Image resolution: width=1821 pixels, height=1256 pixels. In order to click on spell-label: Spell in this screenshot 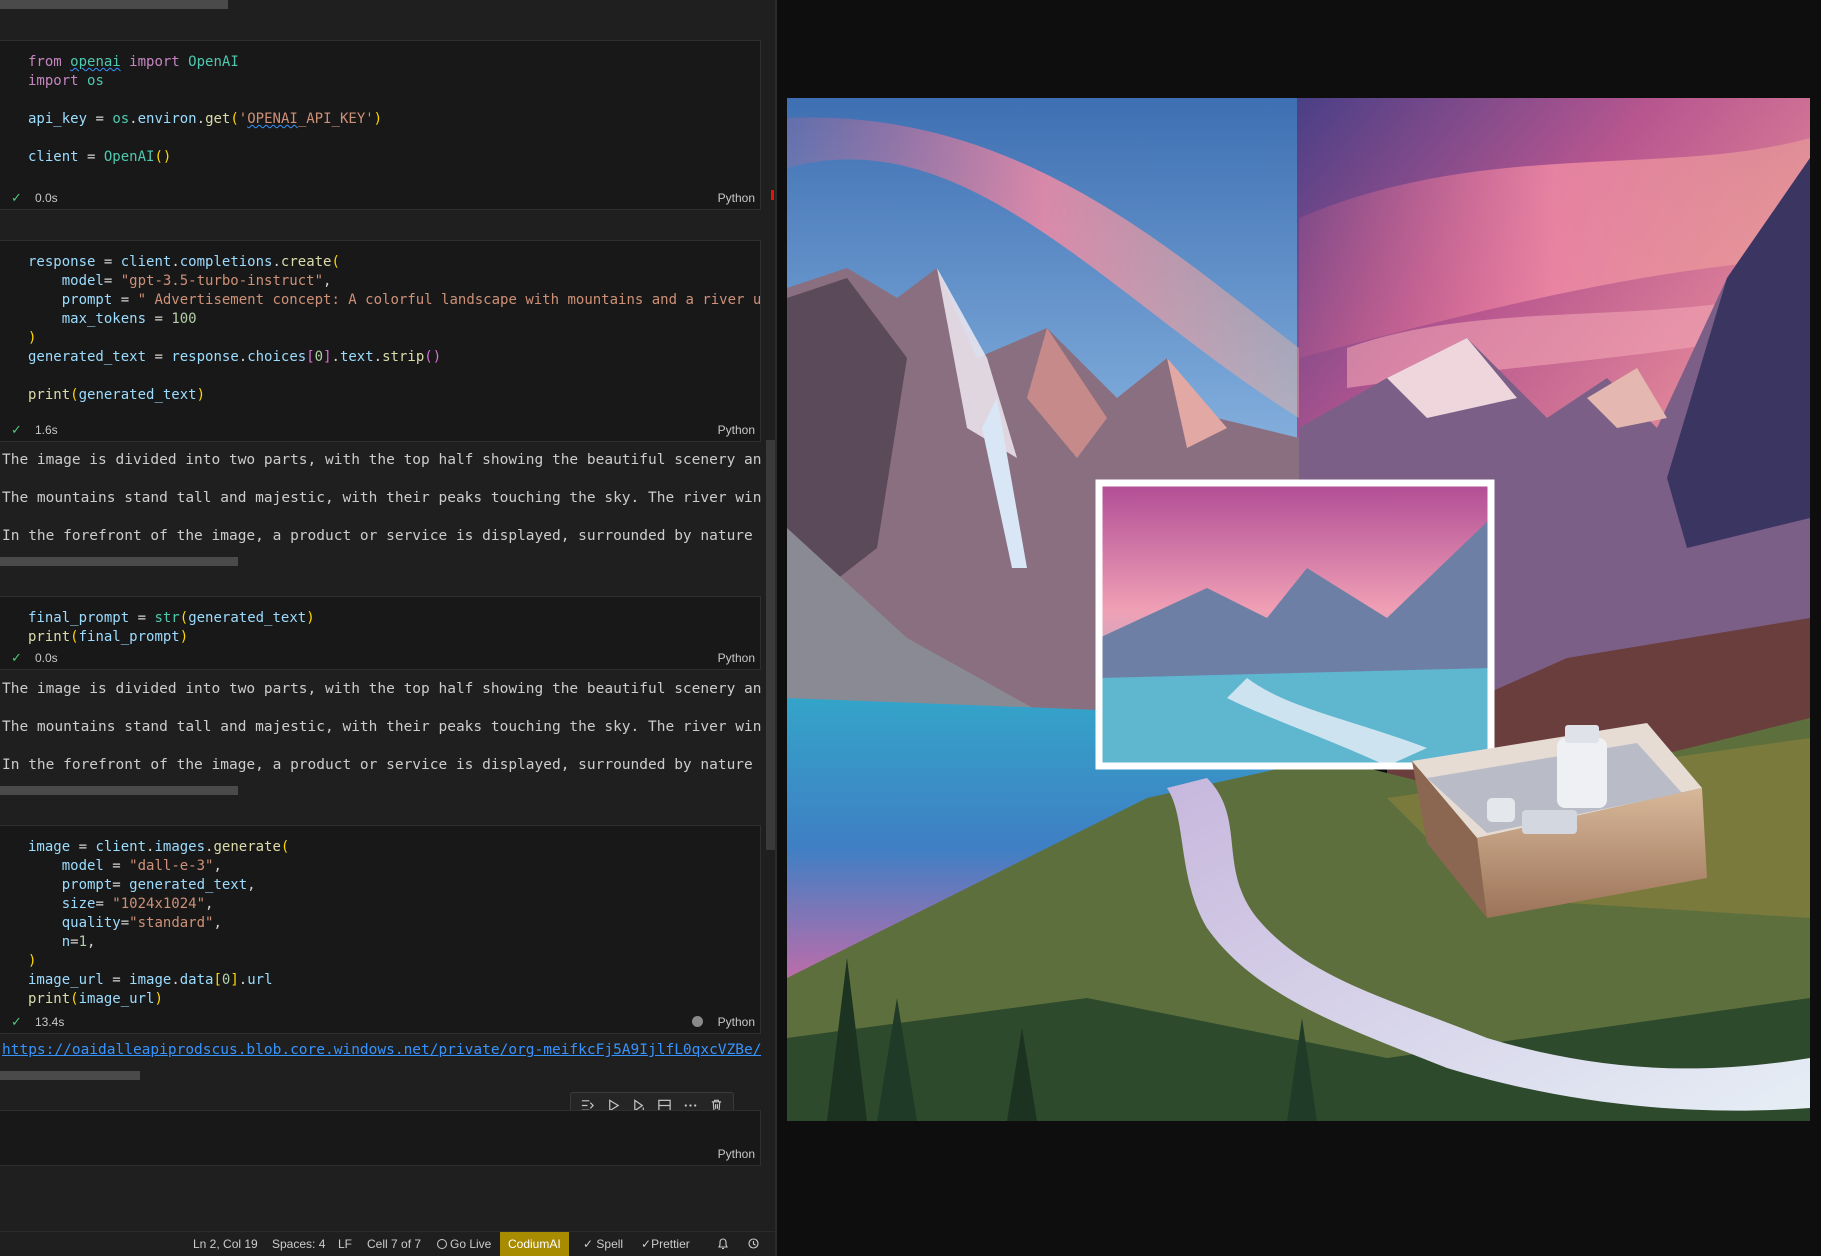, I will do `click(610, 1244)`.